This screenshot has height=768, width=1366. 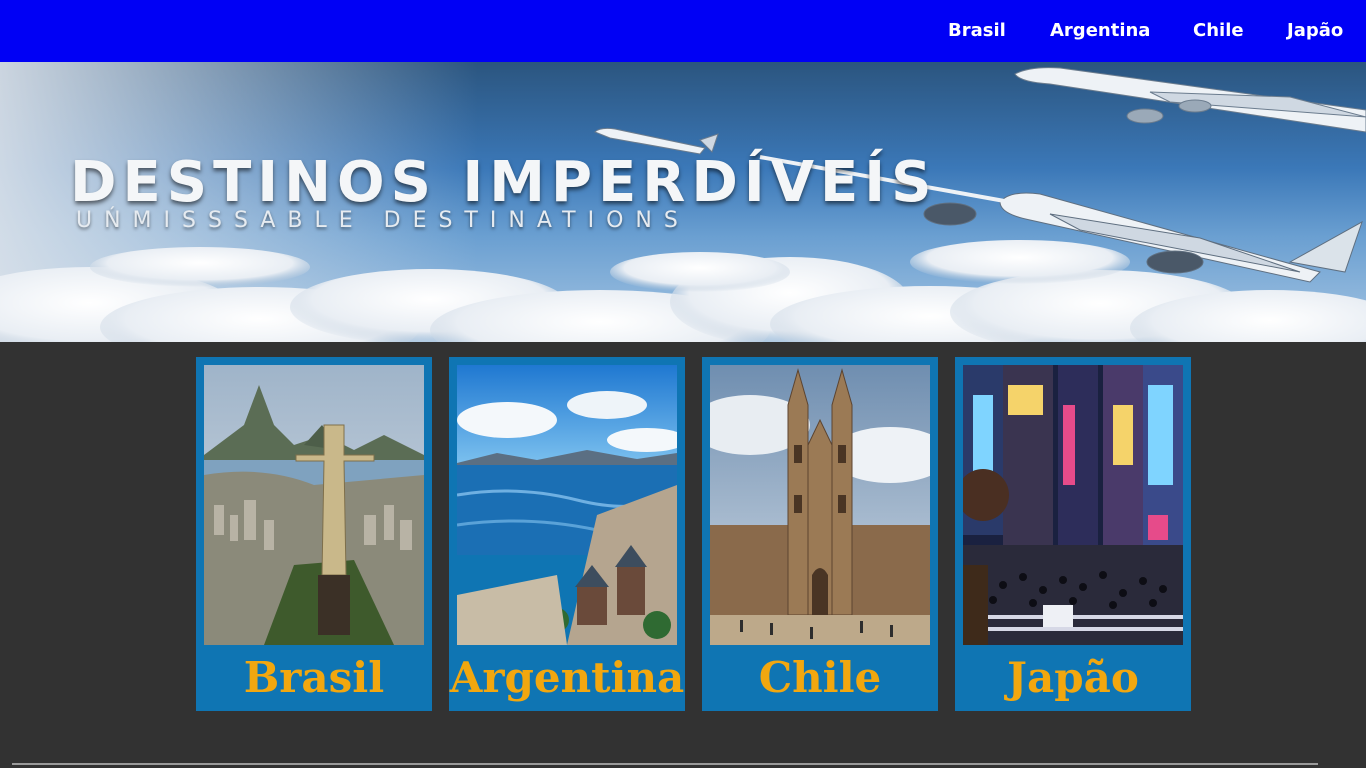 What do you see at coordinates (977, 30) in the screenshot?
I see `nav-link-brasil: Brasil` at bounding box center [977, 30].